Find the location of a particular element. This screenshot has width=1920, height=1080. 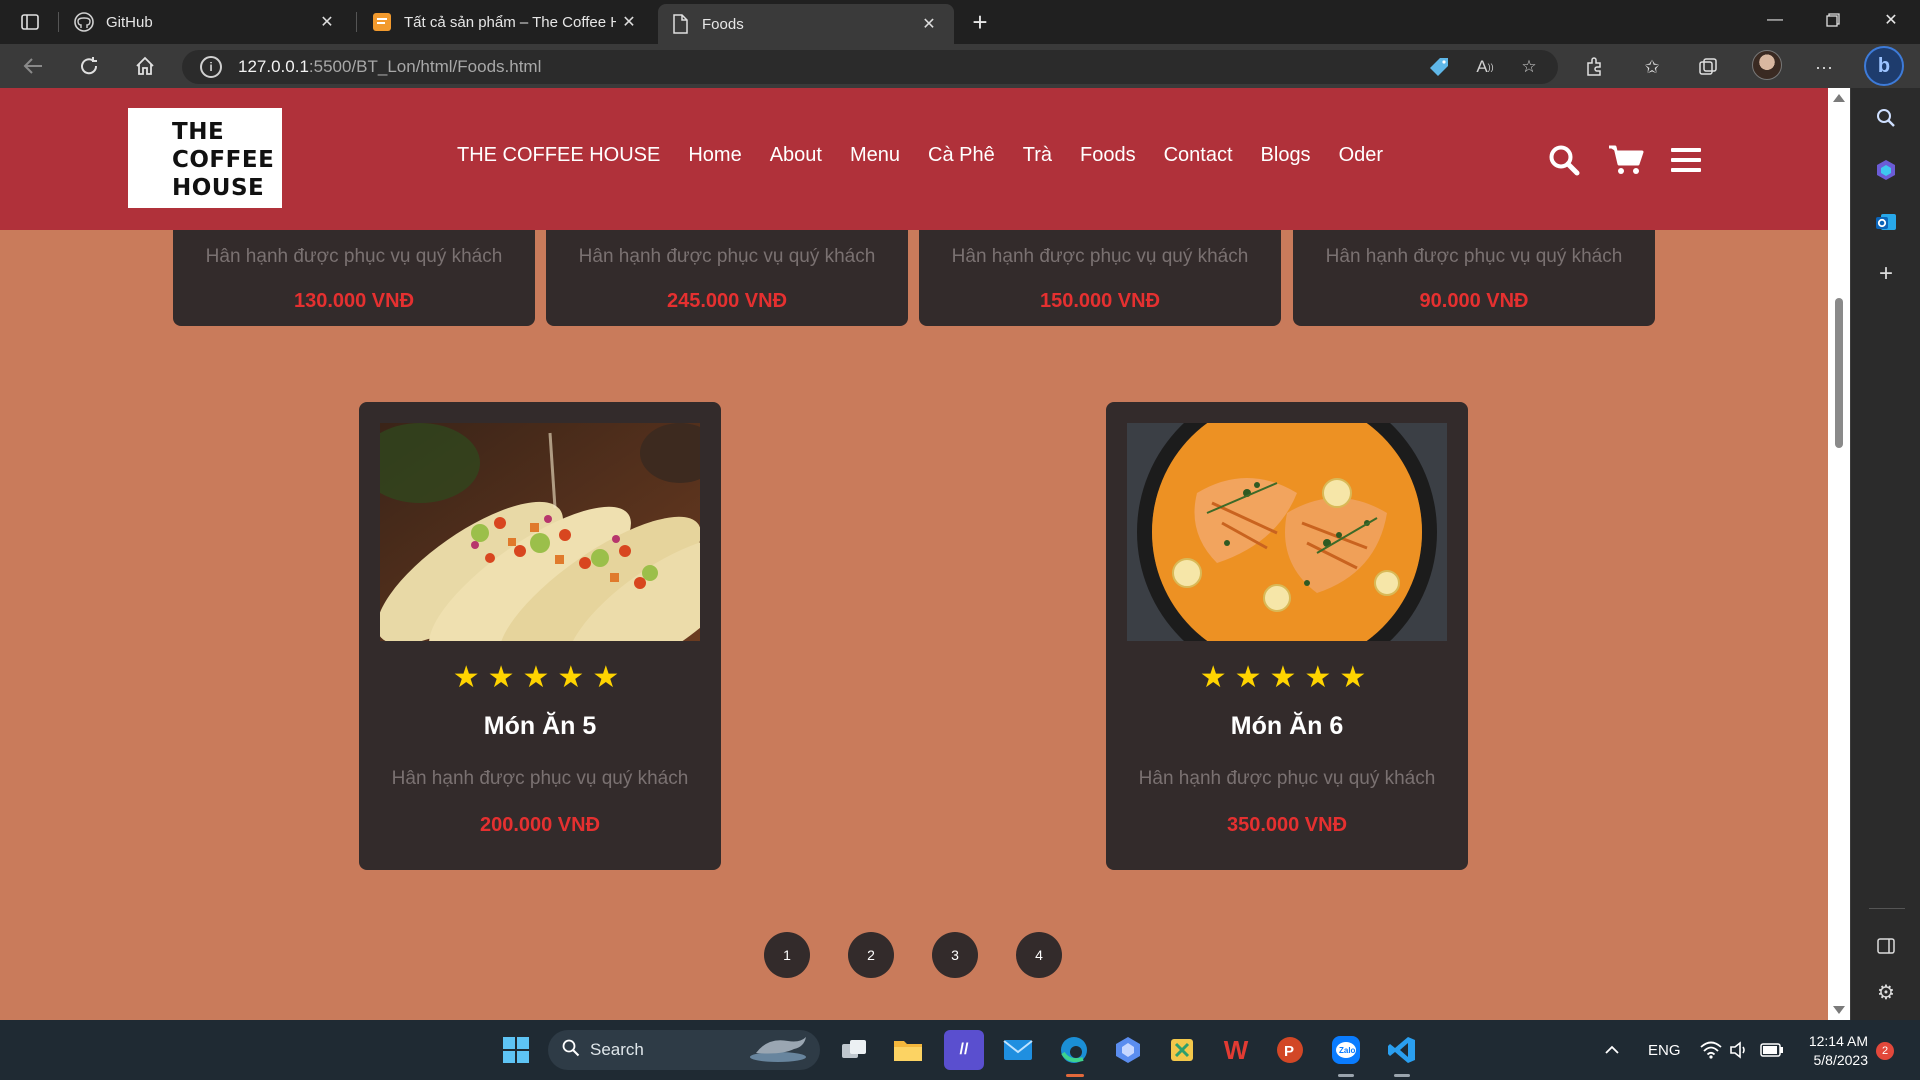

shopping-tag-icon is located at coordinates (1439, 67).